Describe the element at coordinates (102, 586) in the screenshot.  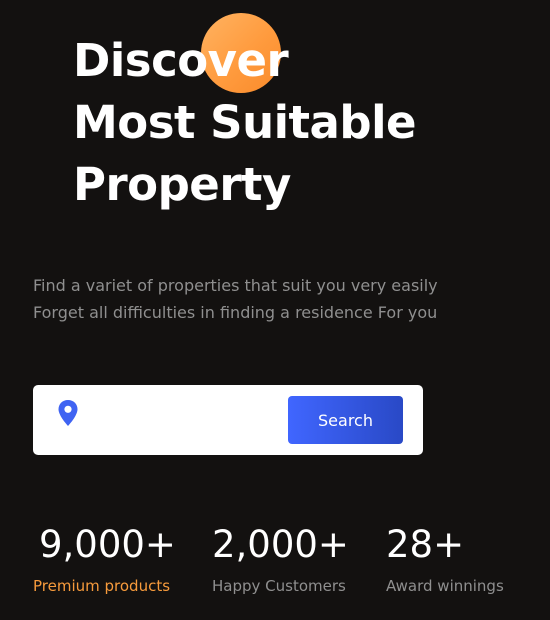
I see `stat-label: Premium products` at that location.